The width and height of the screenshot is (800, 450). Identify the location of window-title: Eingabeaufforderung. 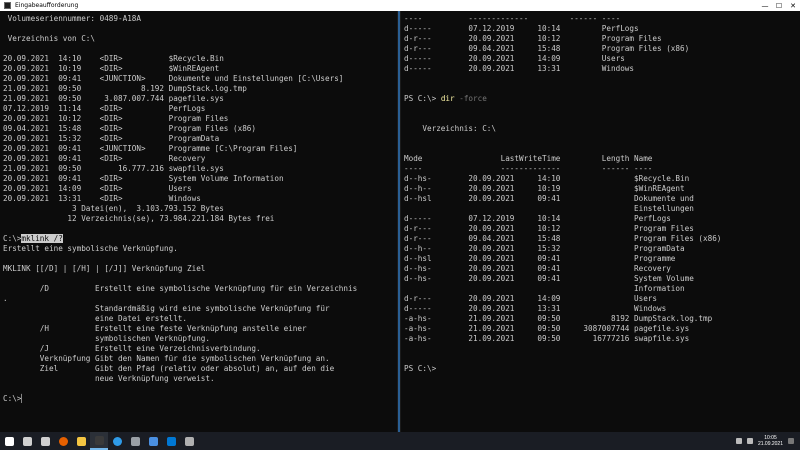
(47, 5).